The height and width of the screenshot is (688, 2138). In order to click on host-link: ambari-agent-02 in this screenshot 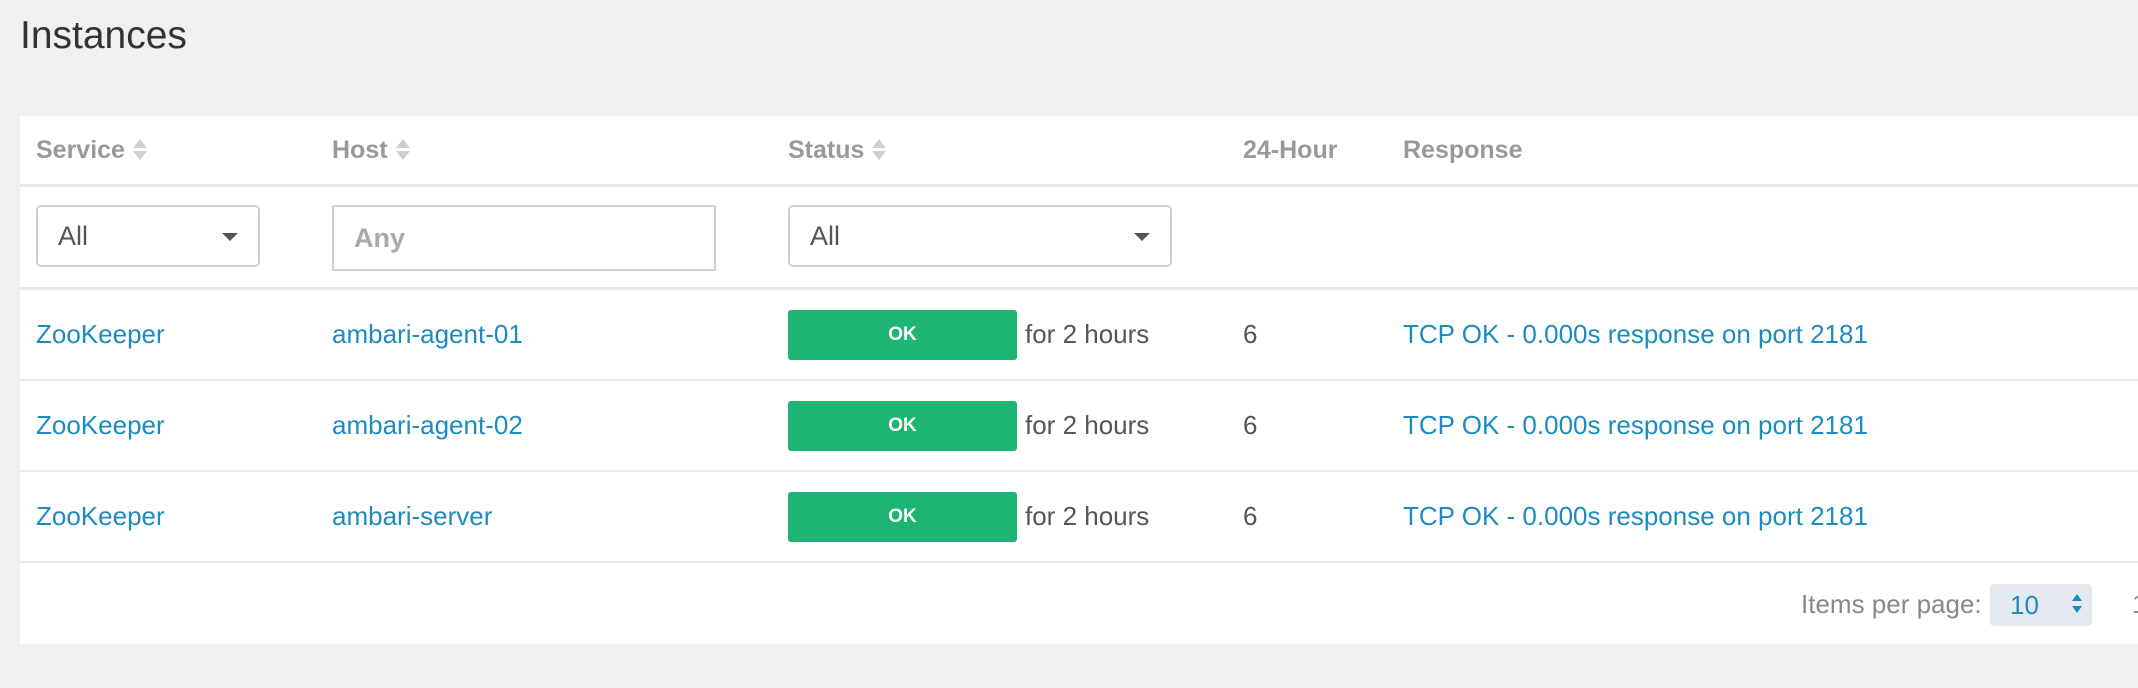, I will do `click(427, 425)`.